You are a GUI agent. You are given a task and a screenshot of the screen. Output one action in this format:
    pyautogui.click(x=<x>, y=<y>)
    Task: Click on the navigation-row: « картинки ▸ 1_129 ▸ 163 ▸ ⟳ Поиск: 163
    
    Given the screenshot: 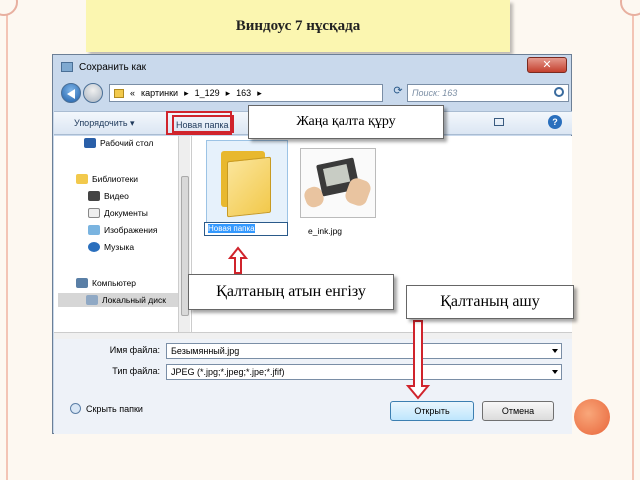 What is the action you would take?
    pyautogui.click(x=315, y=94)
    